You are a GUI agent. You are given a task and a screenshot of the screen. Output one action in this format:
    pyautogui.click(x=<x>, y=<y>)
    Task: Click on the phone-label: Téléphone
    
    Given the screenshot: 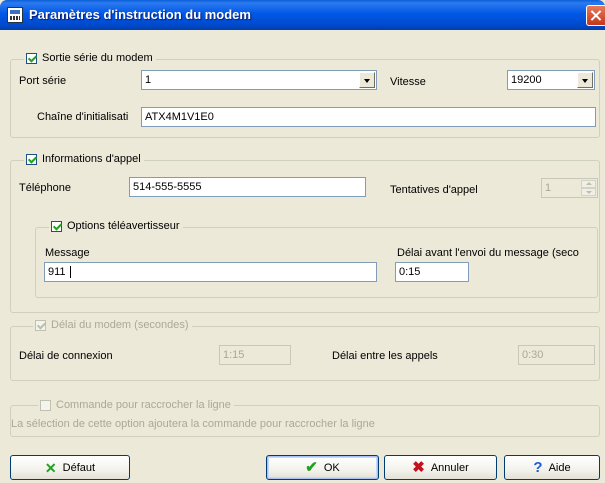 What is the action you would take?
    pyautogui.click(x=45, y=188)
    